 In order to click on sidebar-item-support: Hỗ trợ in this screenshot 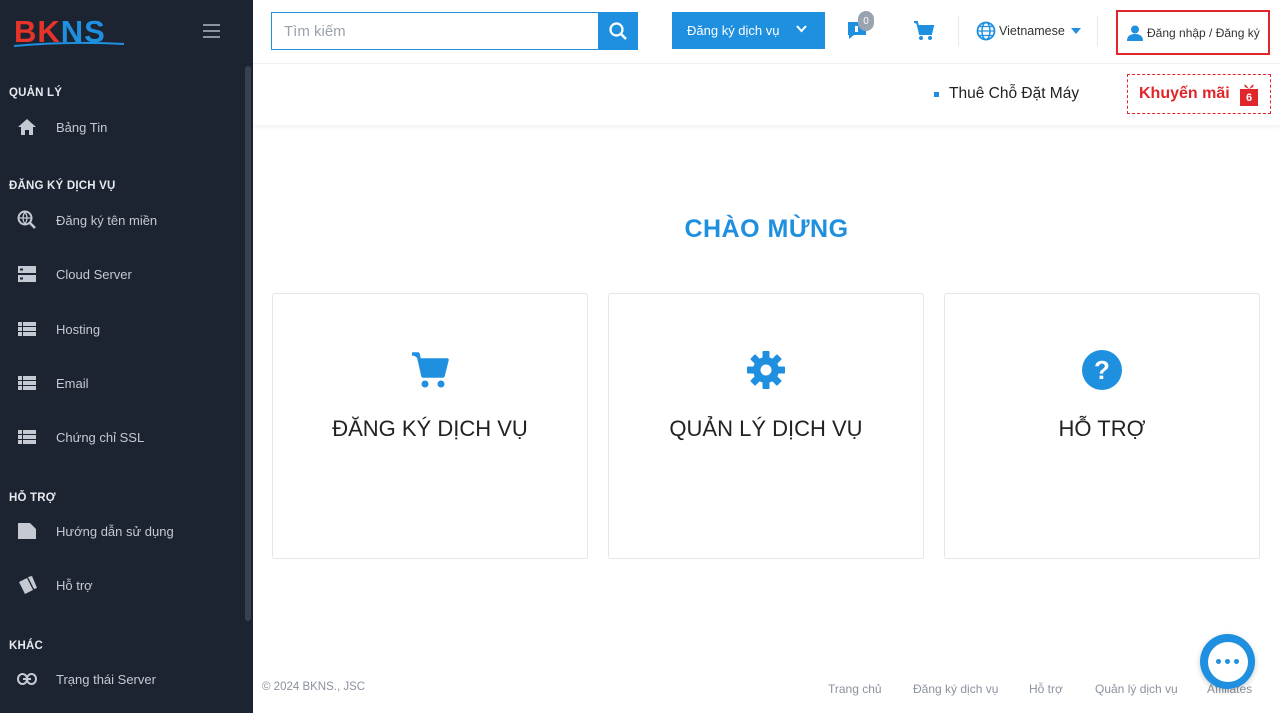, I will do `click(120, 585)`.